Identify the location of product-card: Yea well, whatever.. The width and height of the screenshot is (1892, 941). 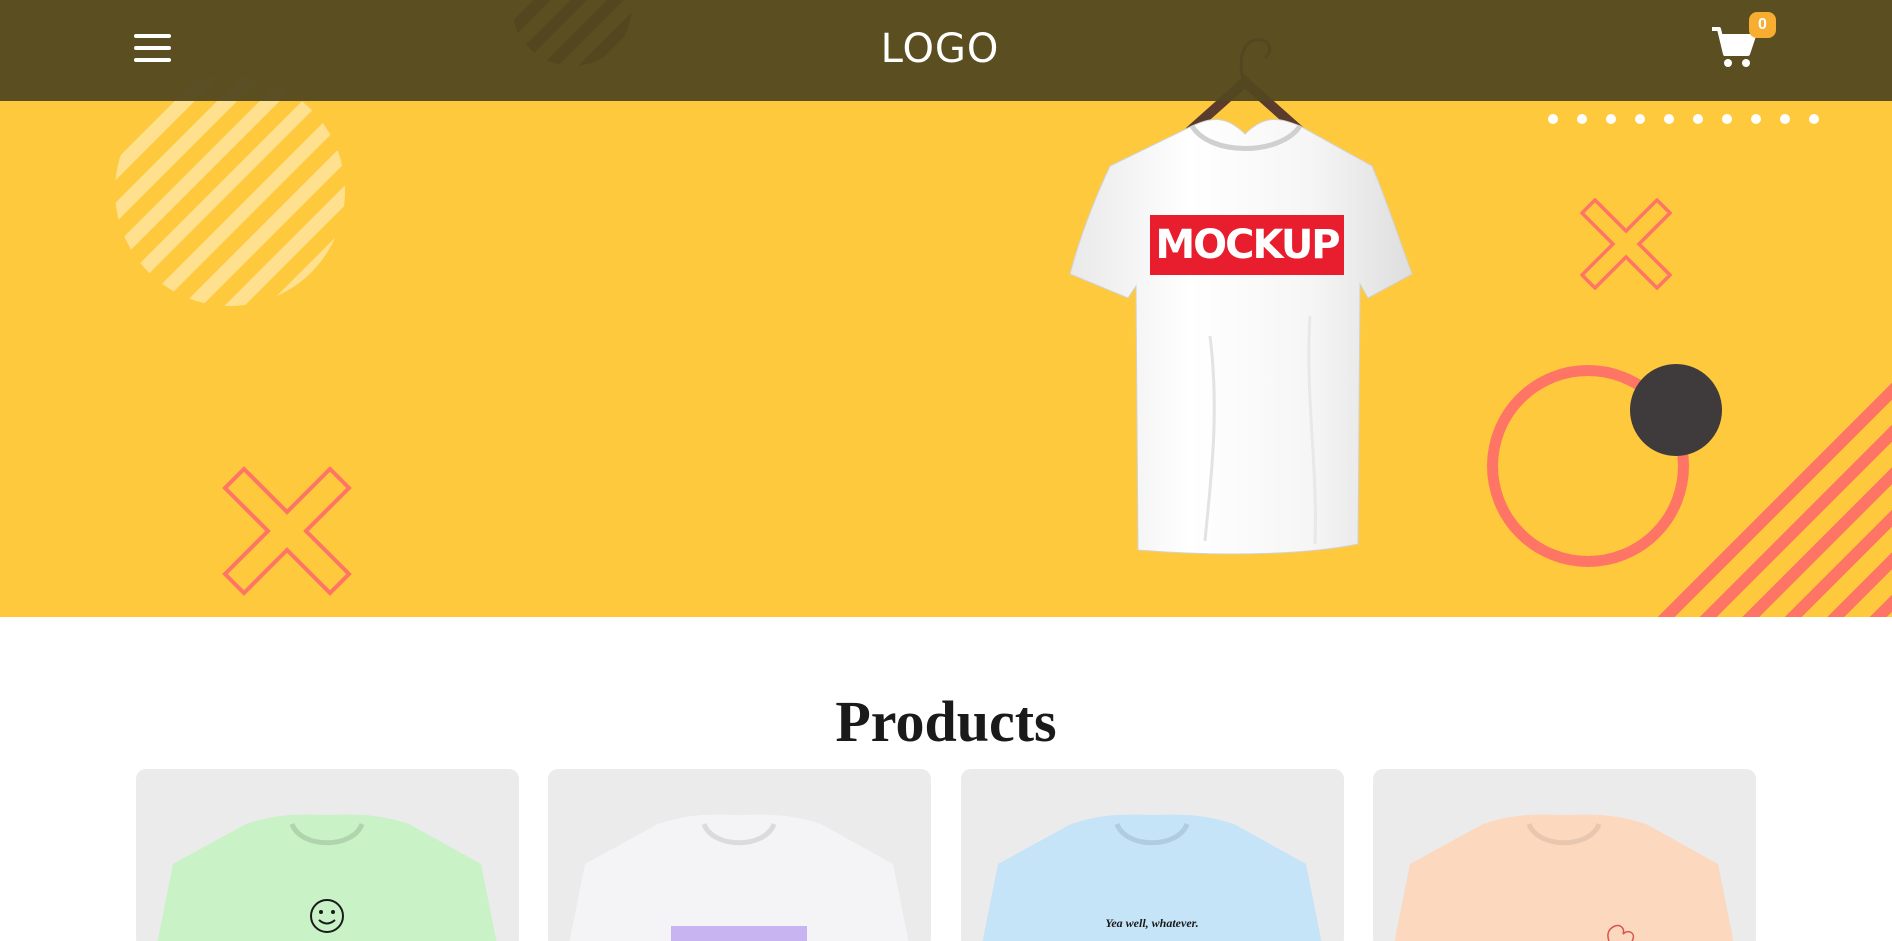
(1152, 855).